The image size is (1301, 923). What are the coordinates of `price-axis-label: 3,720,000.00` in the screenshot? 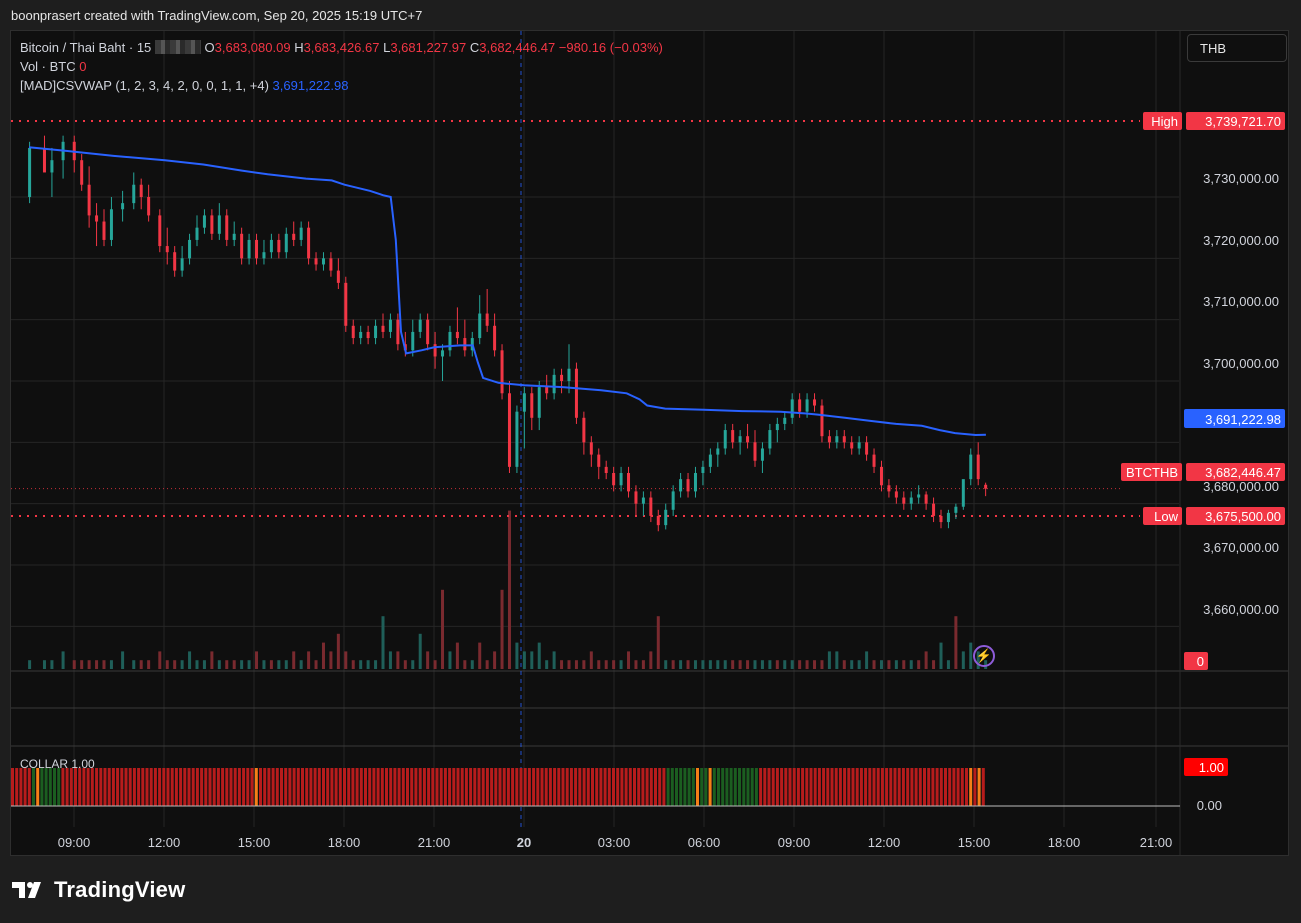 It's located at (1241, 240).